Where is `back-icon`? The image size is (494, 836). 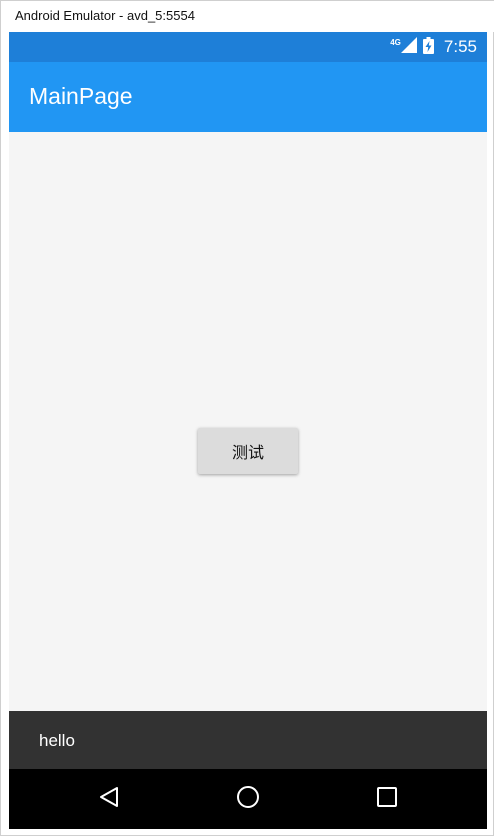
back-icon is located at coordinates (109, 799).